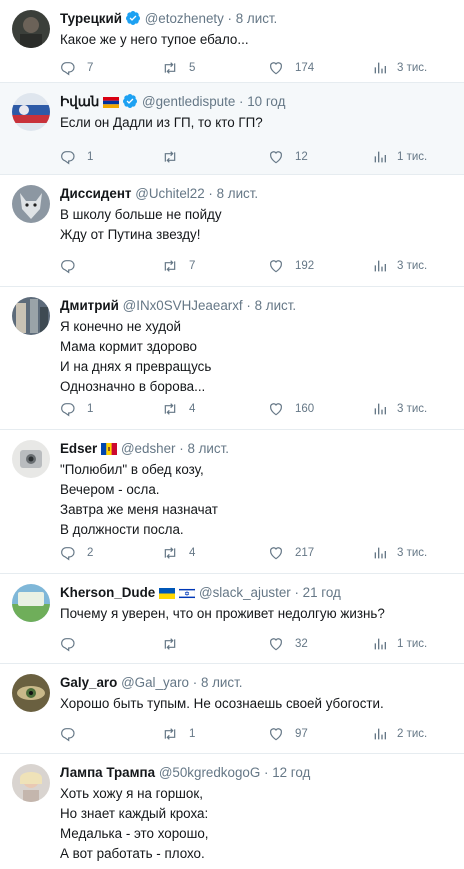 This screenshot has width=464, height=869. Describe the element at coordinates (192, 553) in the screenshot. I see `retweet-count: 4` at that location.